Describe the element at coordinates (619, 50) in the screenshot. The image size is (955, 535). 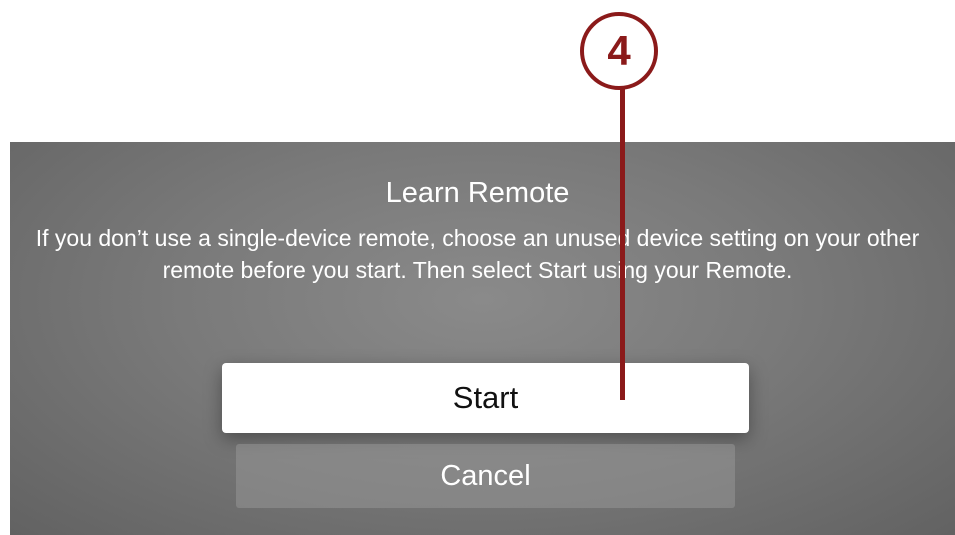
I see `callout-number: 4` at that location.